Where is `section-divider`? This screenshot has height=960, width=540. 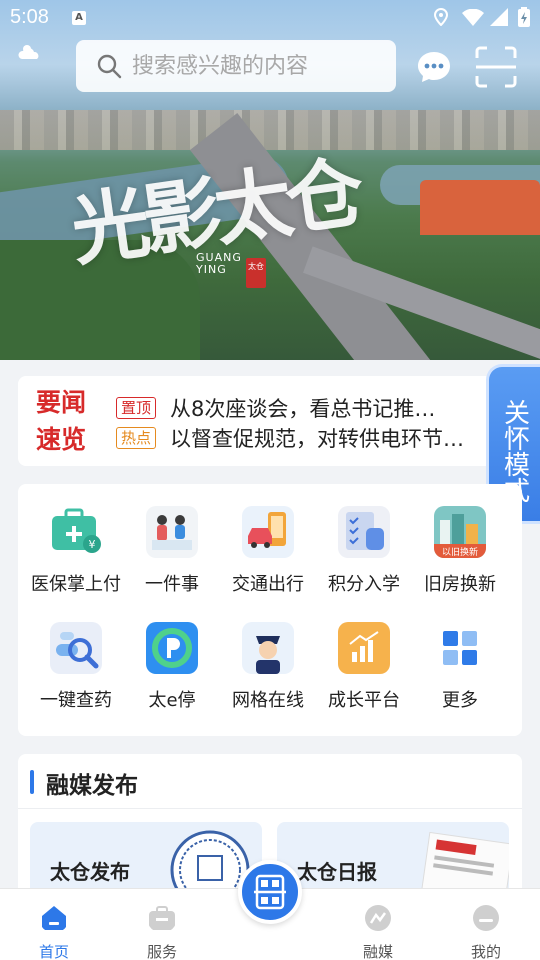 section-divider is located at coordinates (270, 808).